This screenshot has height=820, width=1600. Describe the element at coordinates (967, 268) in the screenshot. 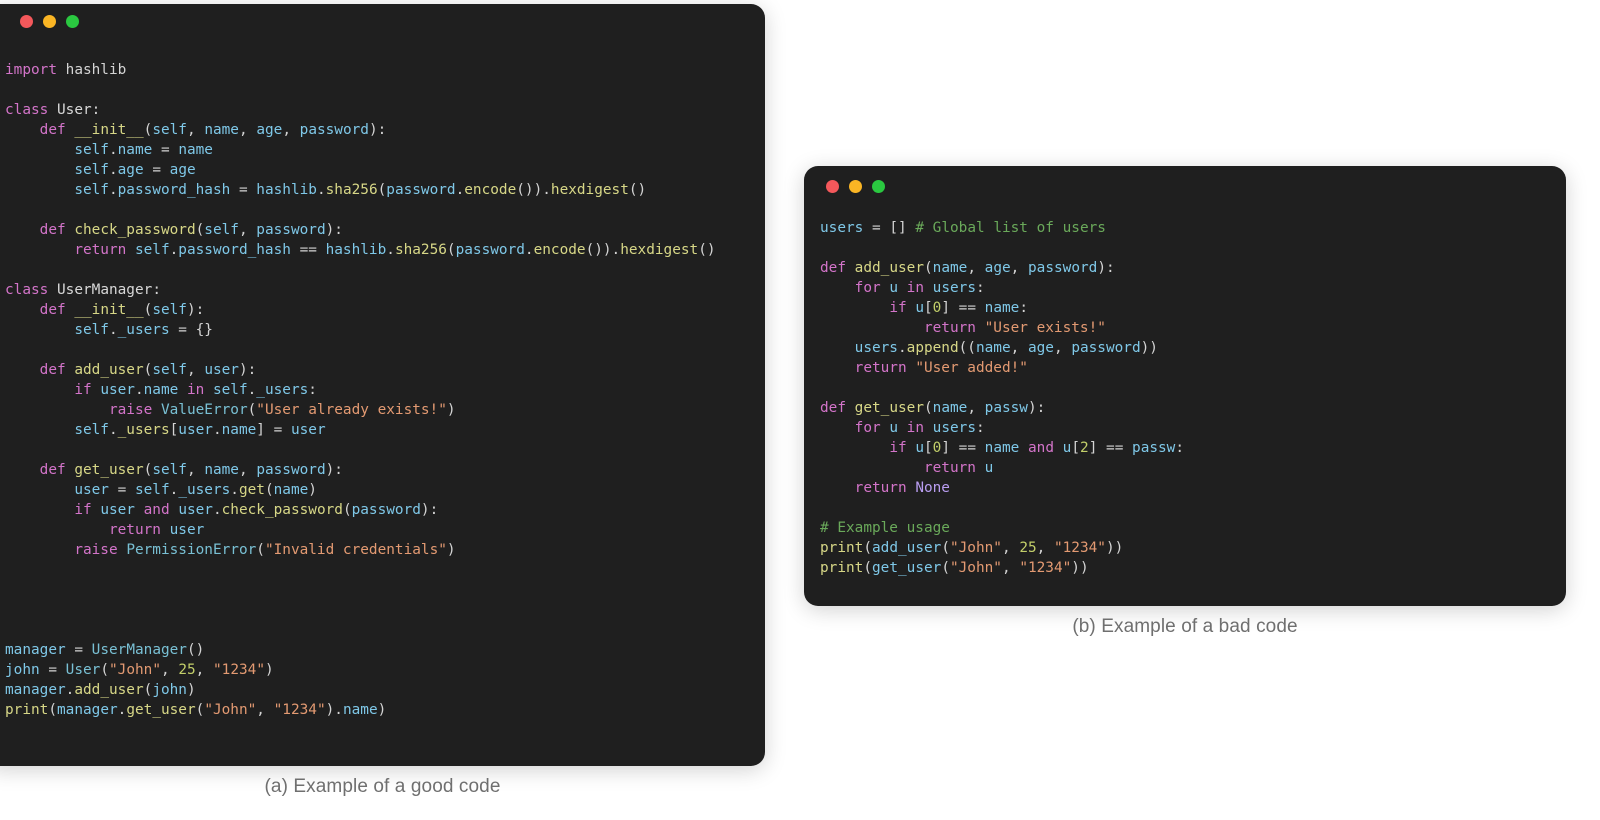

I see `code-line: def add_user(name, age, password):` at that location.